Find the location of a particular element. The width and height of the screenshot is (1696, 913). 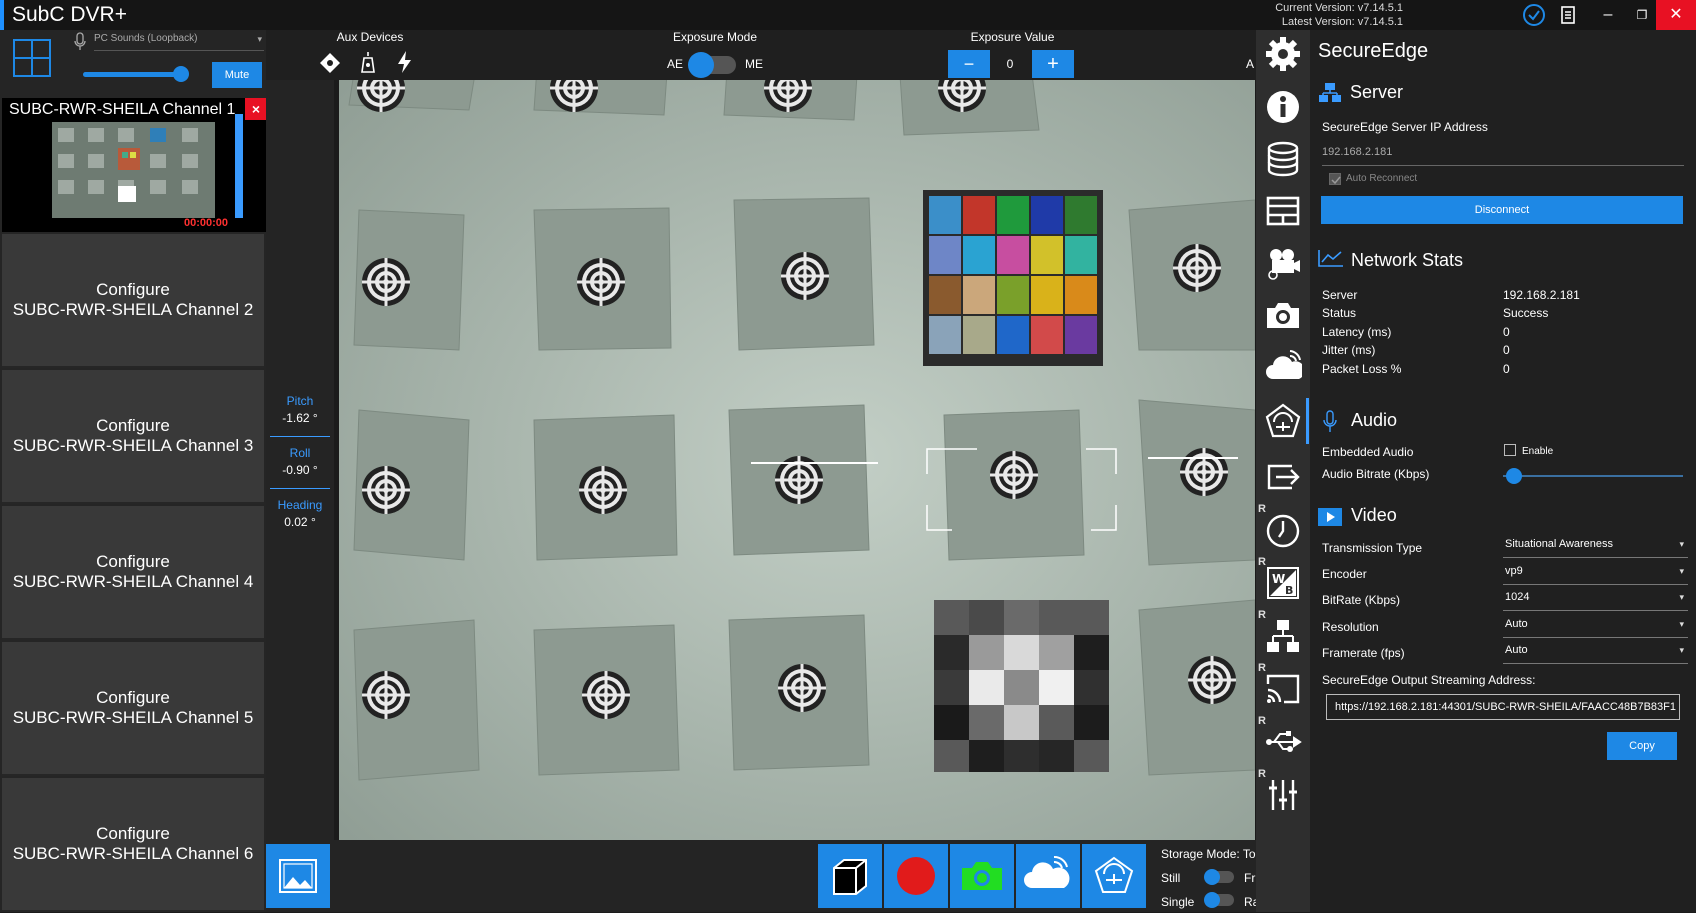

secureedge-settings-button is located at coordinates (1283, 421).